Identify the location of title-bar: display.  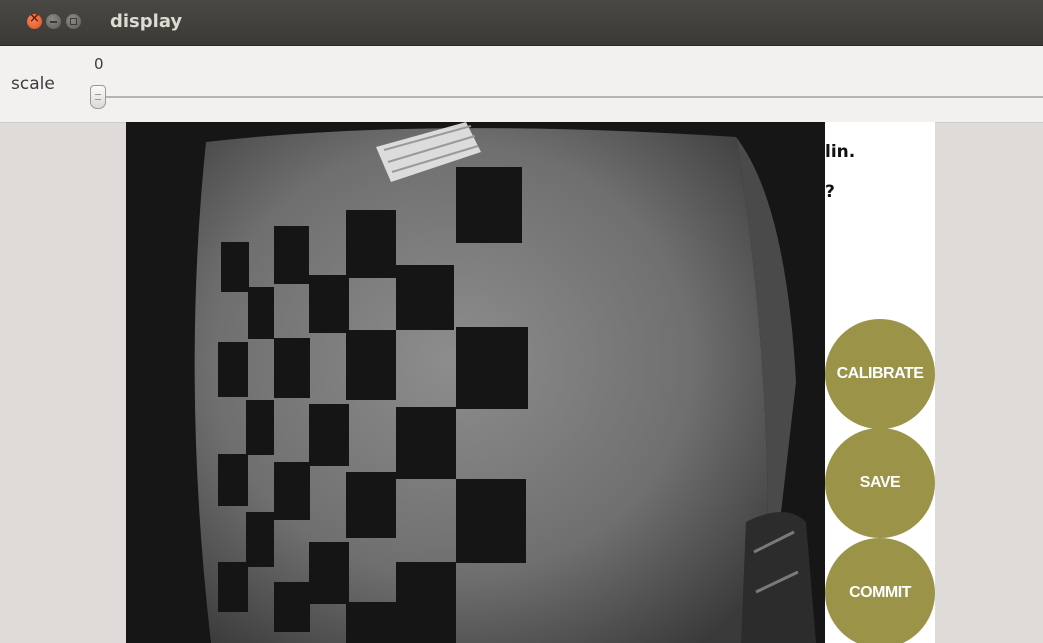
(521, 23).